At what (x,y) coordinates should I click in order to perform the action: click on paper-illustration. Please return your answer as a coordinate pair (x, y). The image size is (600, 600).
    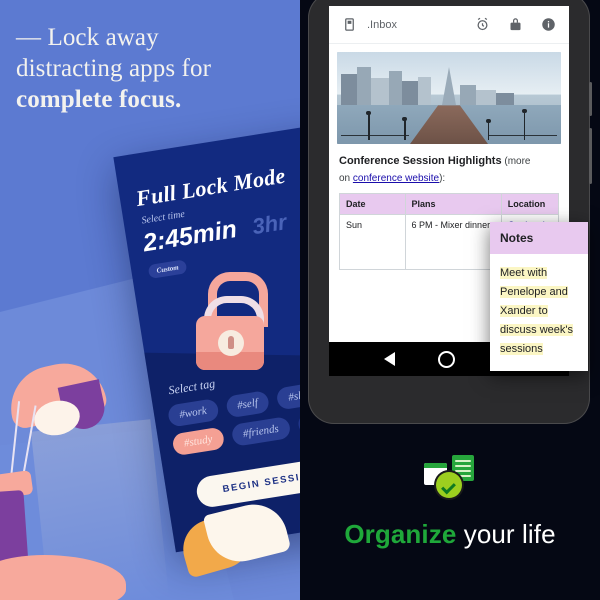
    Looking at the image, I should click on (238, 543).